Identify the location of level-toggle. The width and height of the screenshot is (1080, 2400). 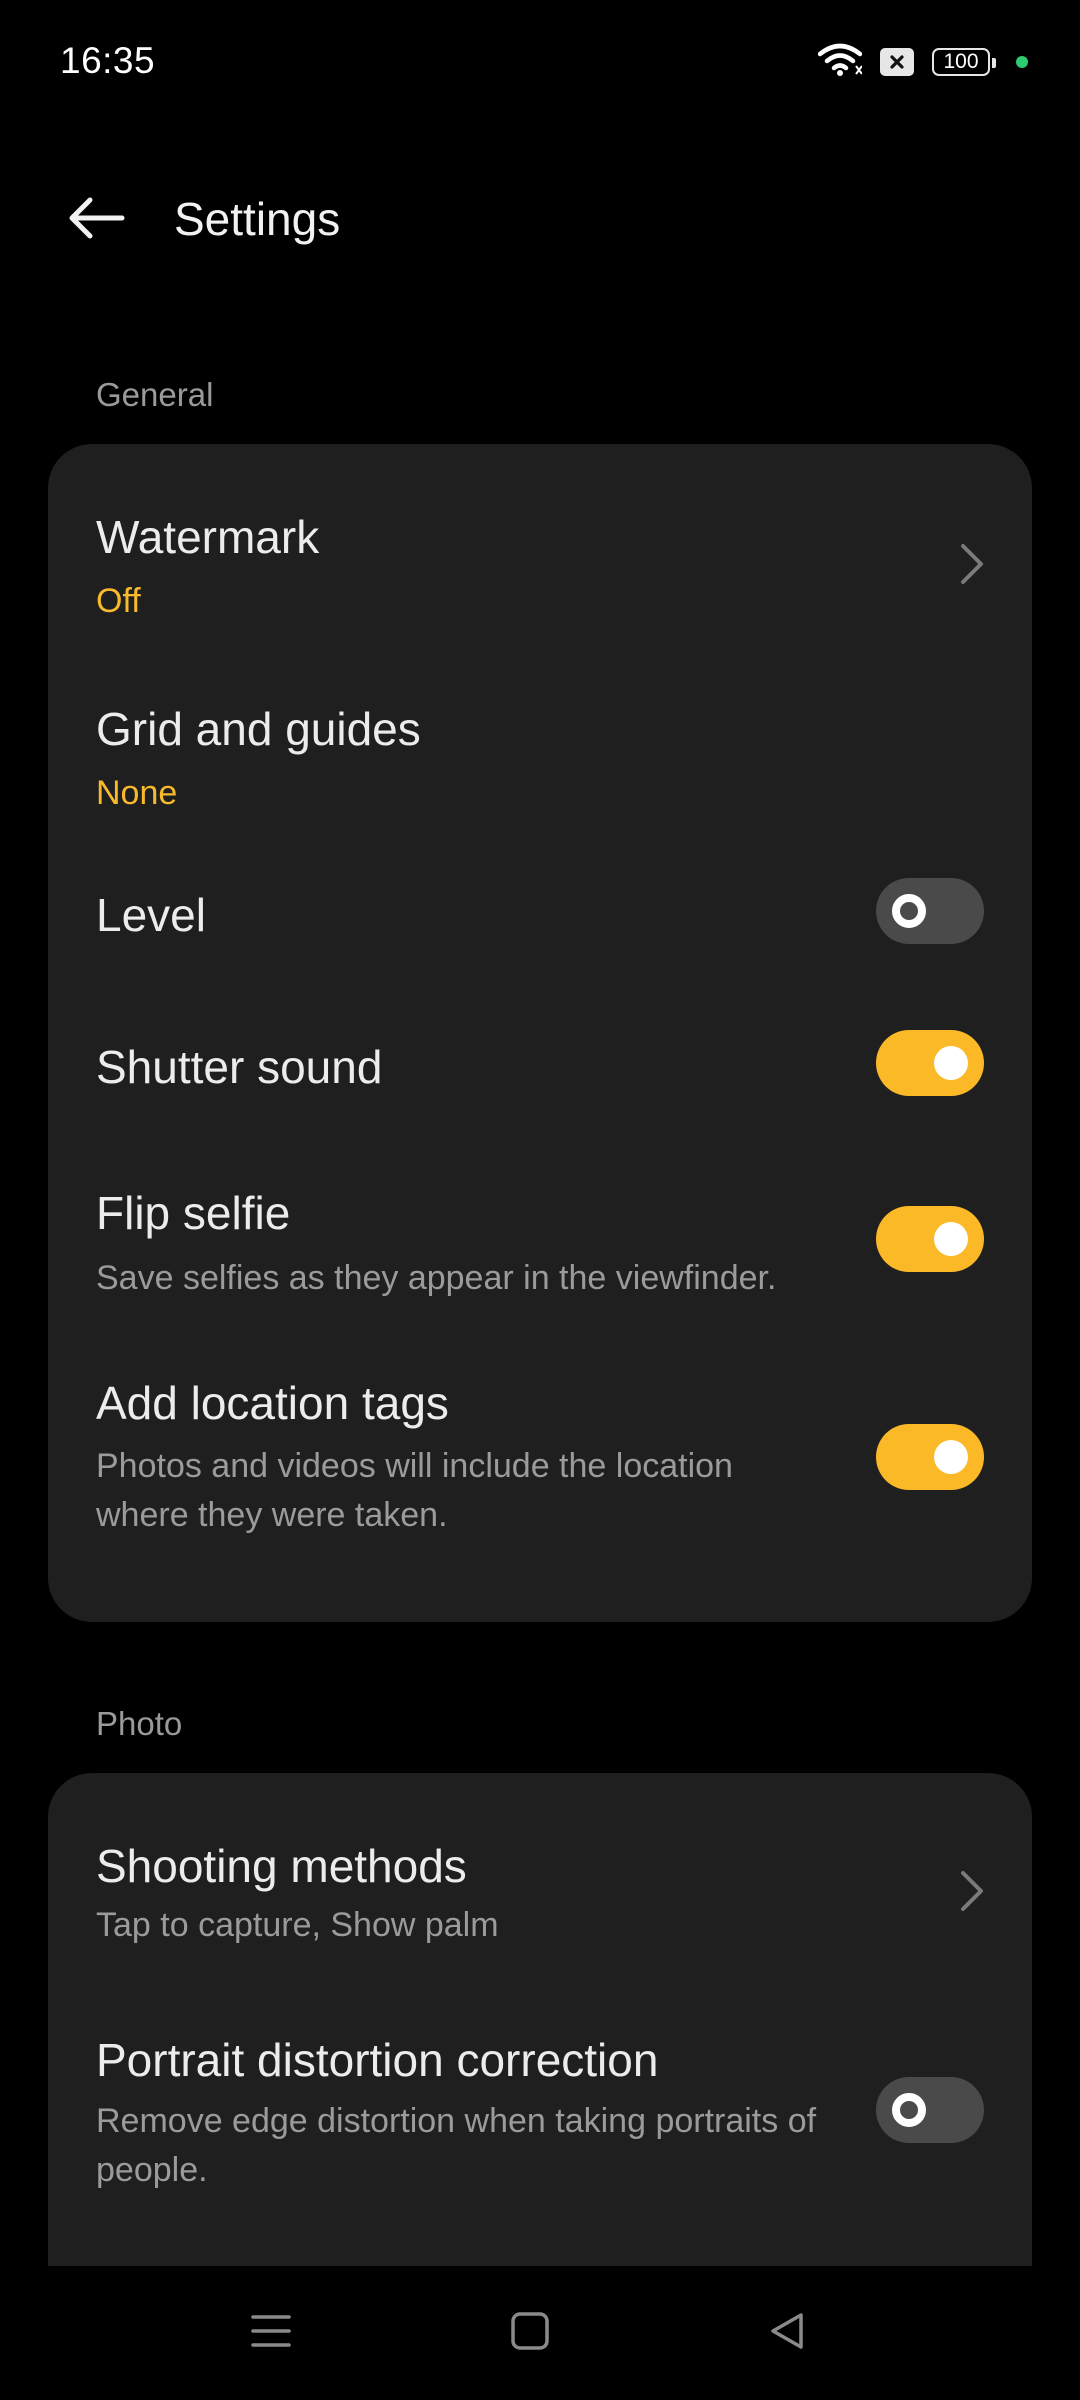
(930, 911).